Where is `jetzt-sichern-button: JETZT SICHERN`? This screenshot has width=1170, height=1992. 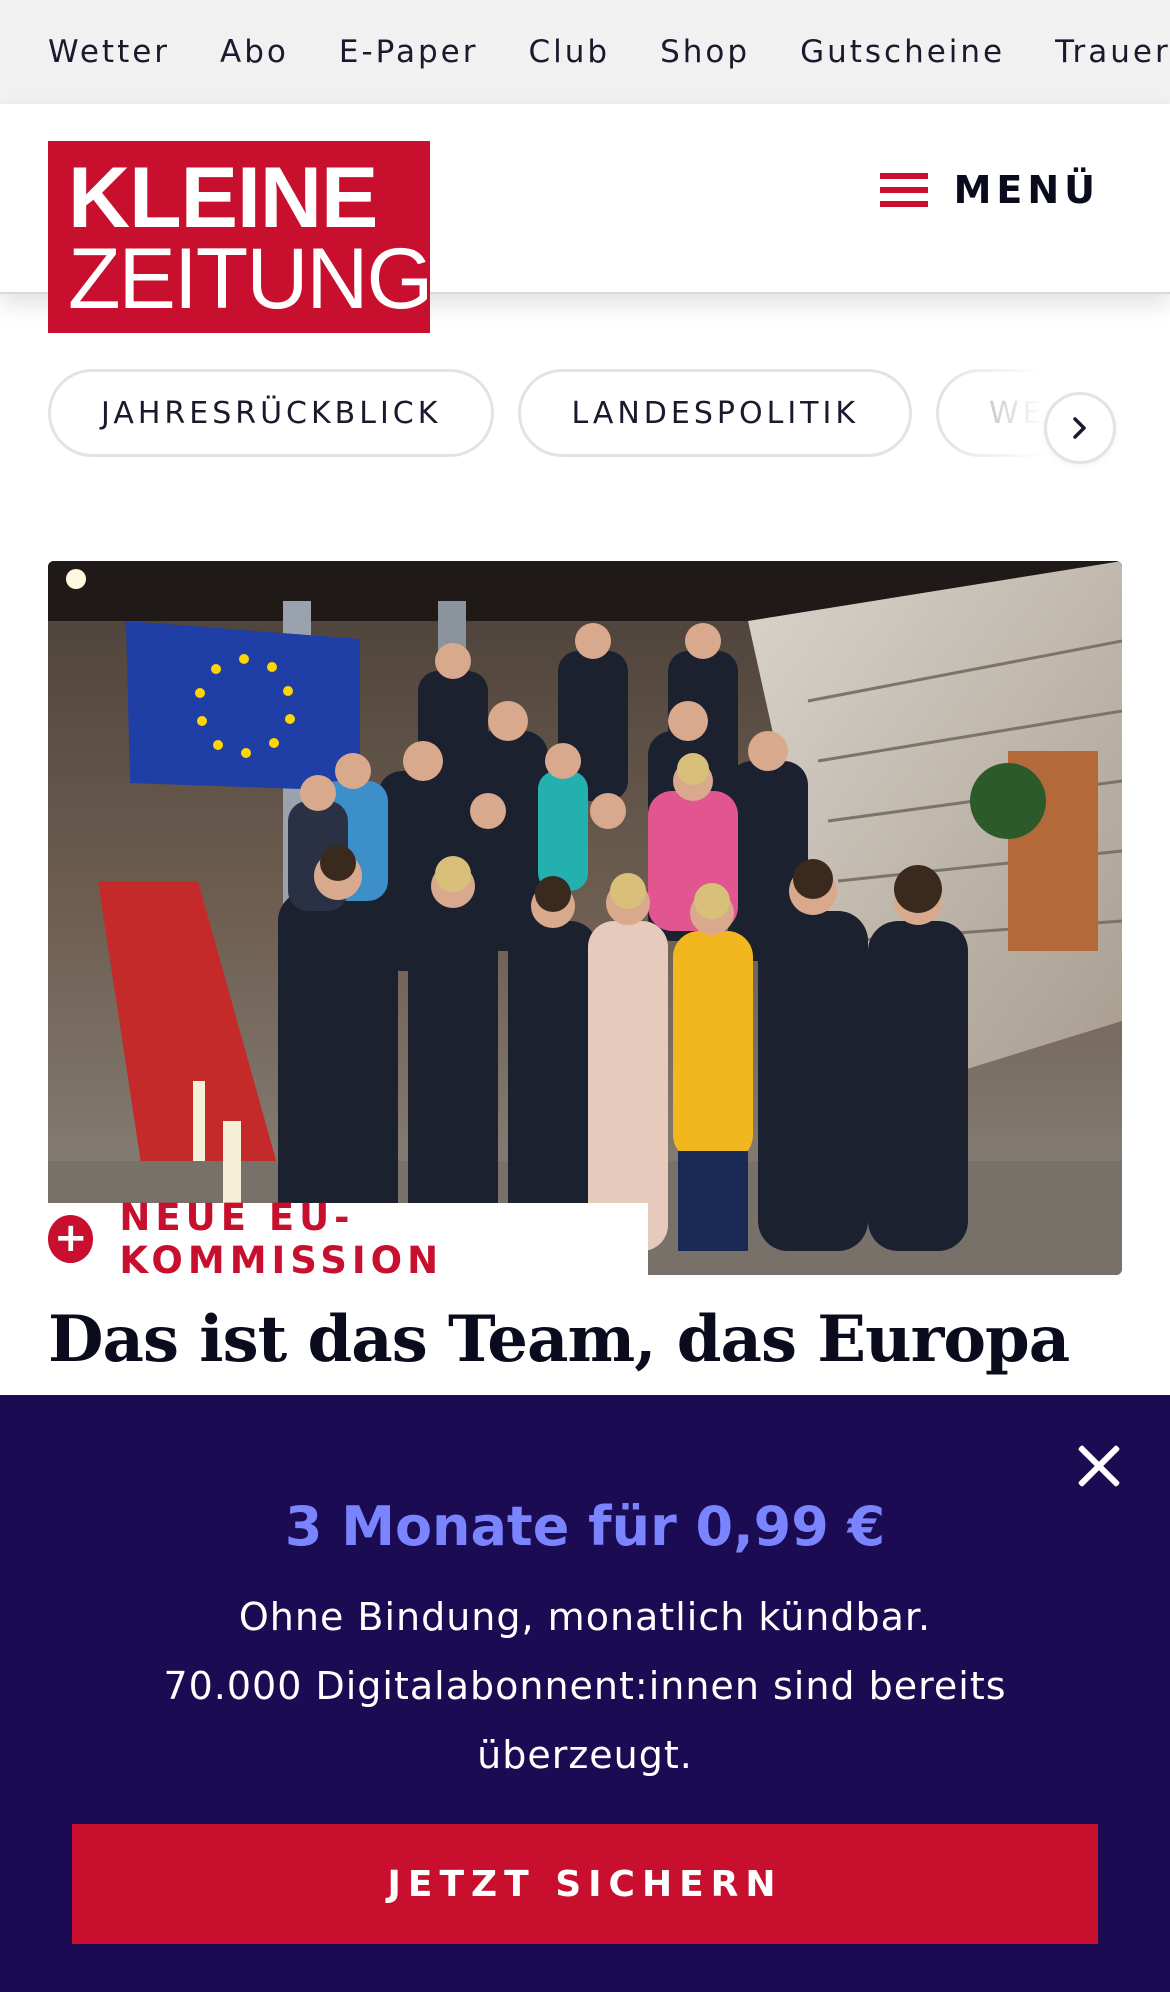 jetzt-sichern-button: JETZT SICHERN is located at coordinates (585, 1884).